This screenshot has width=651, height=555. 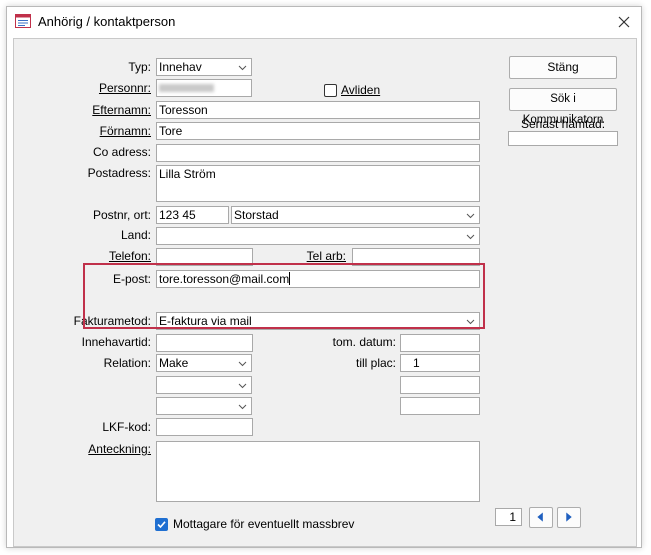 I want to click on postadress-field: Lilla Ström, so click(x=318, y=183).